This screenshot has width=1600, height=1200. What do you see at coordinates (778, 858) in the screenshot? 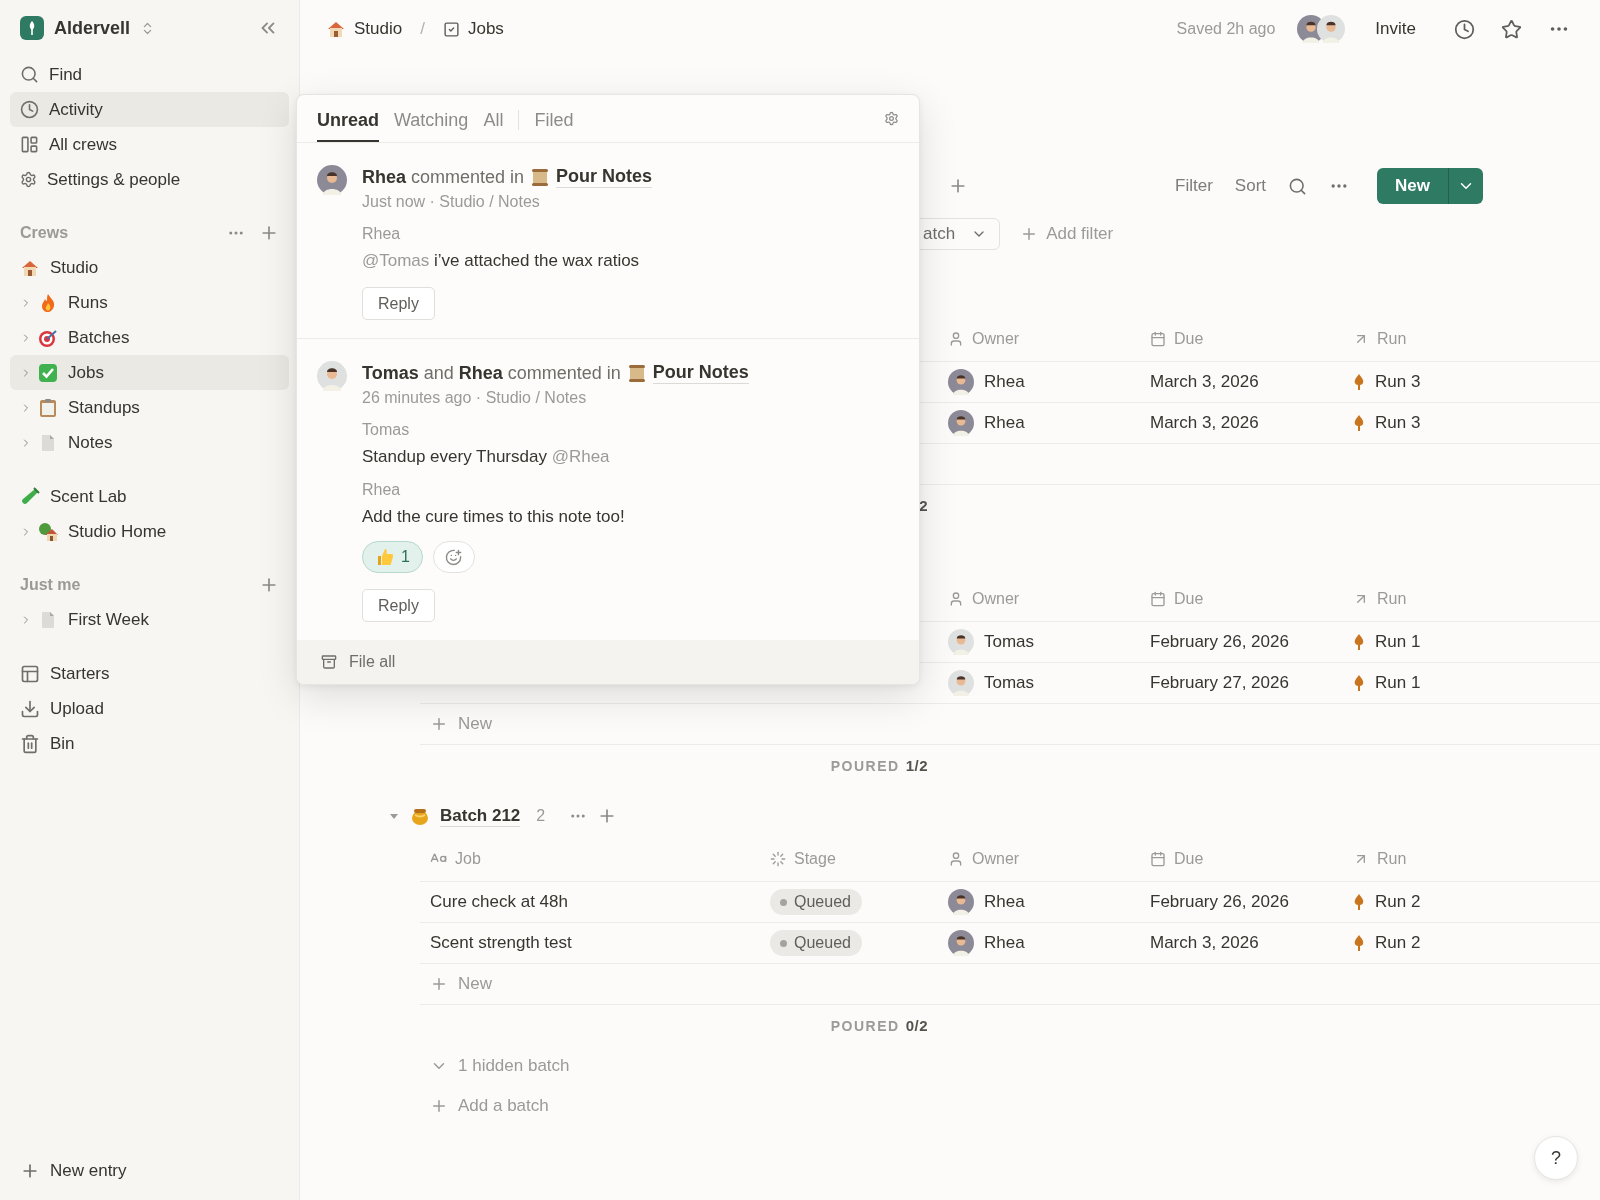
I see `status-icon` at bounding box center [778, 858].